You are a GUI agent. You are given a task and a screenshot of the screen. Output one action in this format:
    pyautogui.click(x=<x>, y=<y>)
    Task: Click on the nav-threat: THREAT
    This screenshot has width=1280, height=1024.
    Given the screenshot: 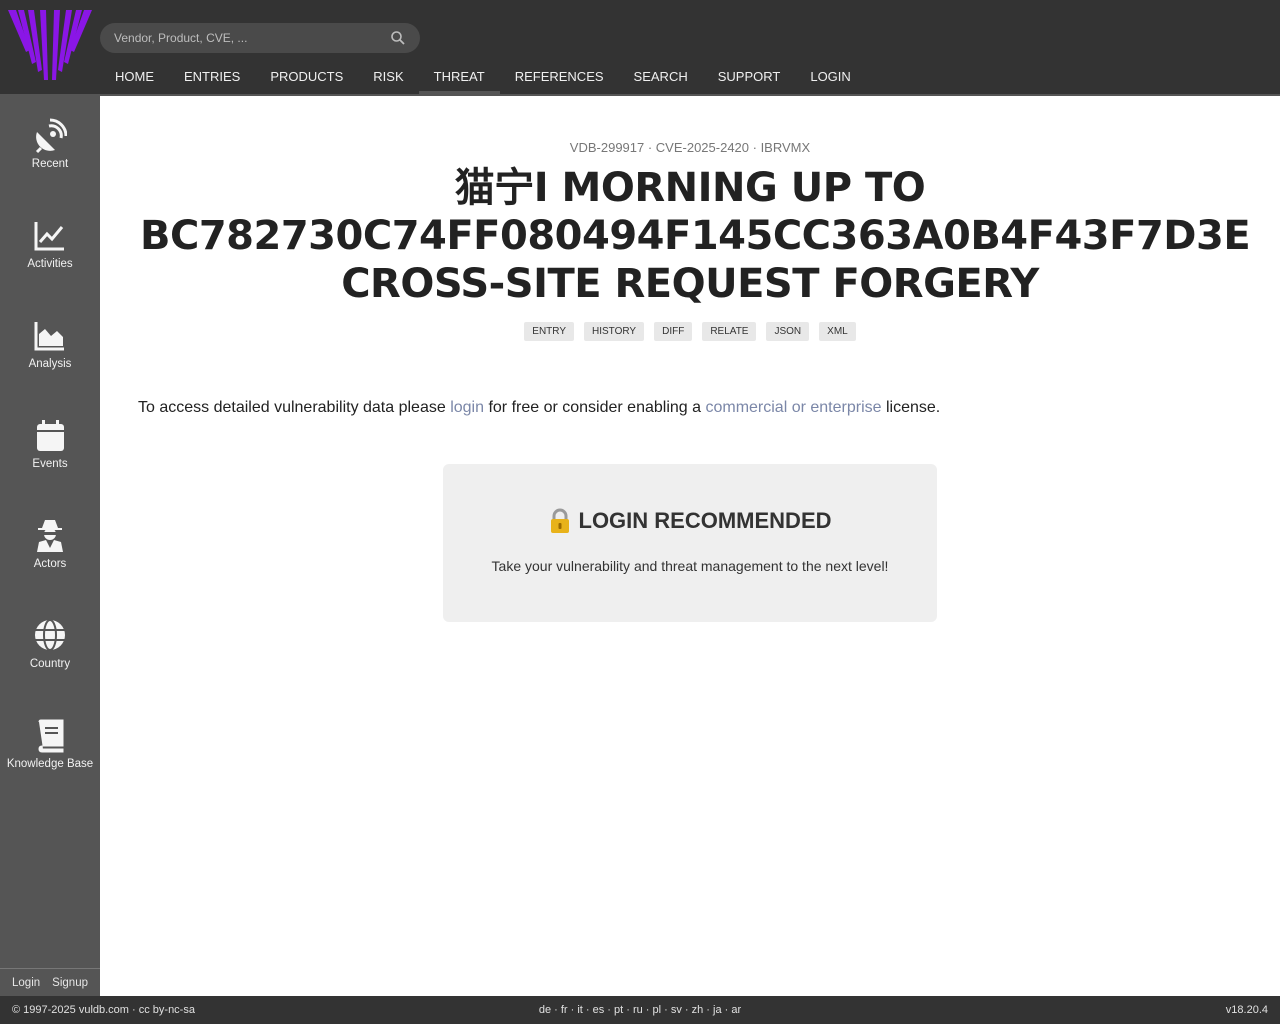 What is the action you would take?
    pyautogui.click(x=459, y=77)
    